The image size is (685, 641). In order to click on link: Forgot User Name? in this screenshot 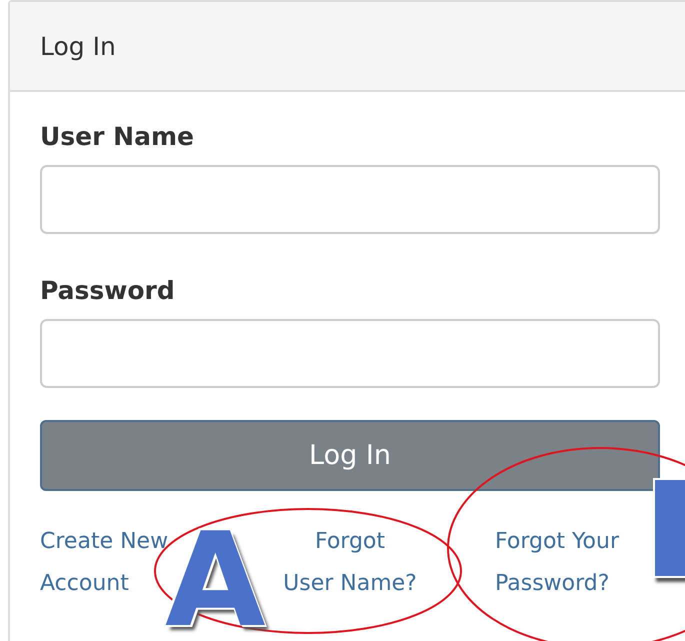, I will do `click(350, 563)`.